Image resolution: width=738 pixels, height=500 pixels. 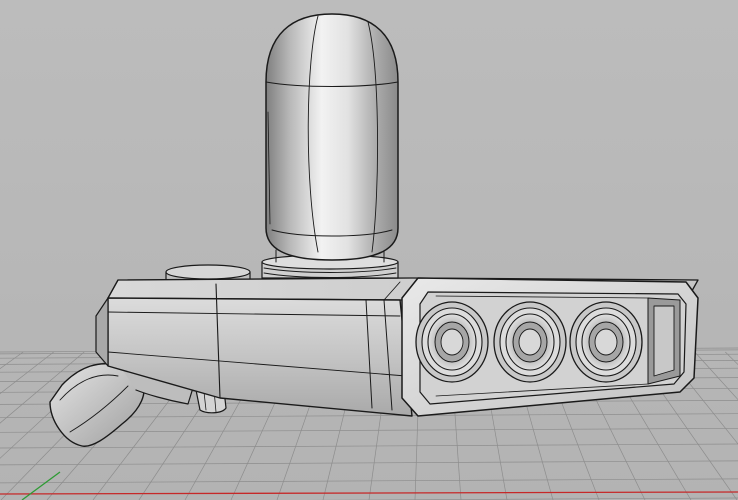 I want to click on barrel-ports, so click(x=529, y=342).